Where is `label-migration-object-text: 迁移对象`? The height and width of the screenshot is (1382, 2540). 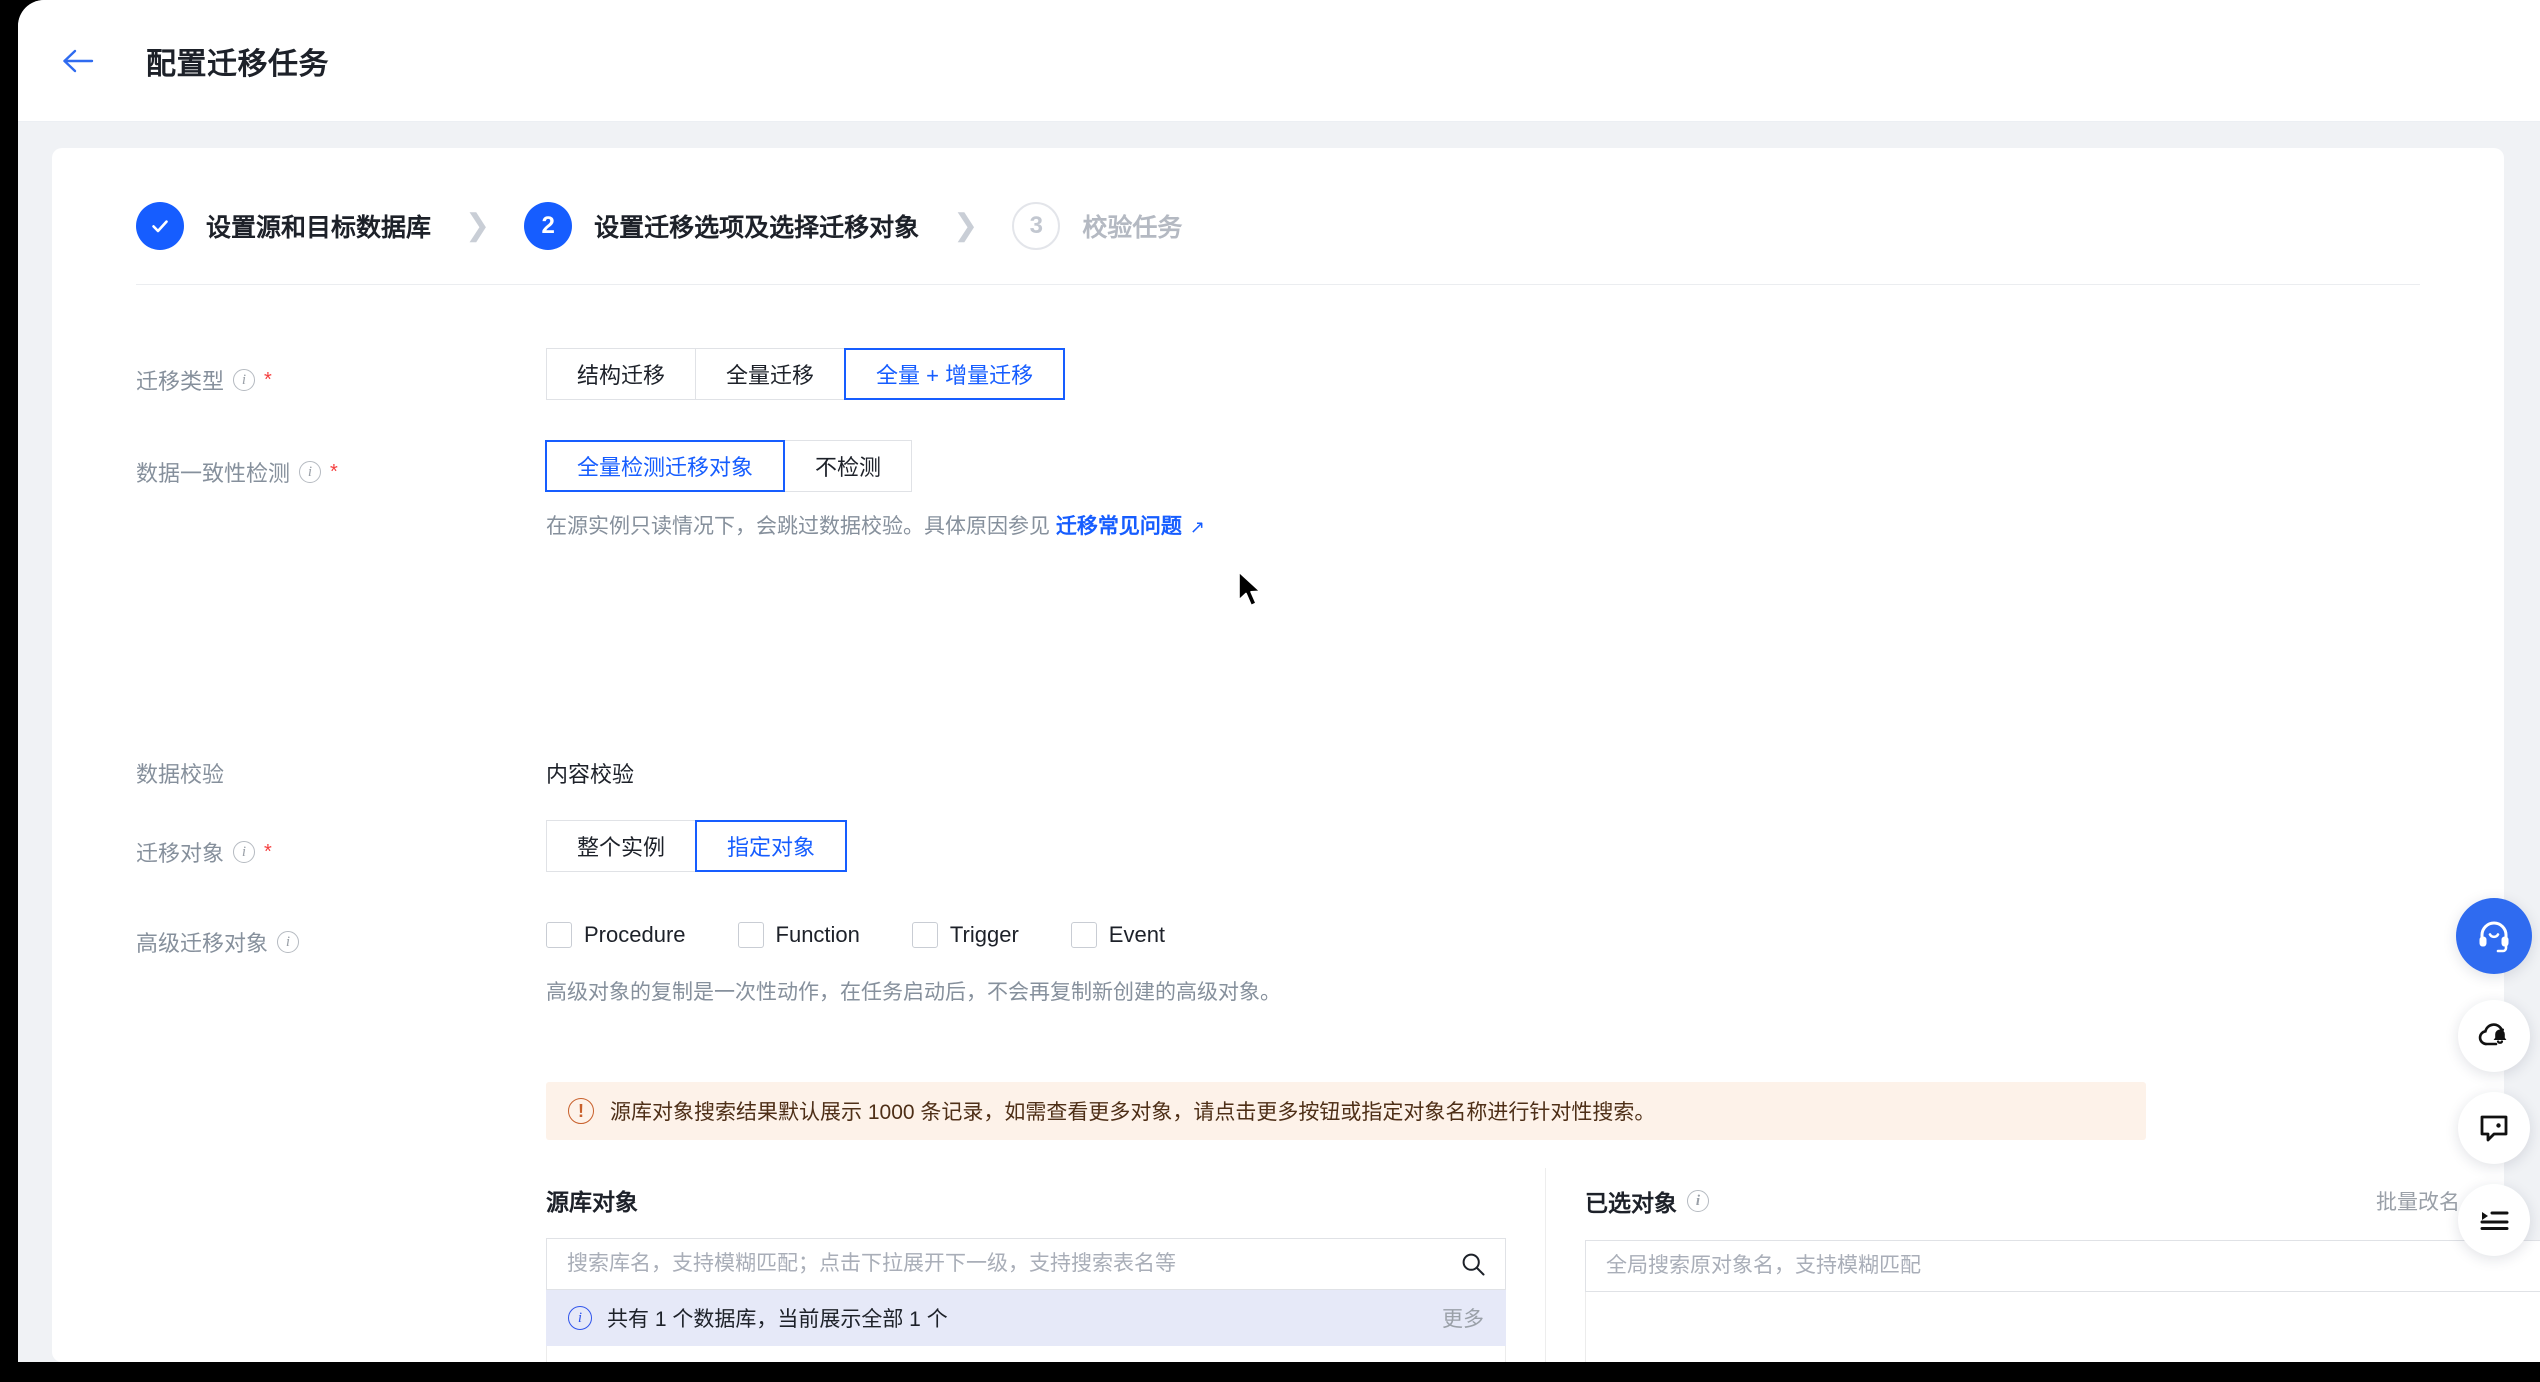
label-migration-object-text: 迁移对象 is located at coordinates (180, 853).